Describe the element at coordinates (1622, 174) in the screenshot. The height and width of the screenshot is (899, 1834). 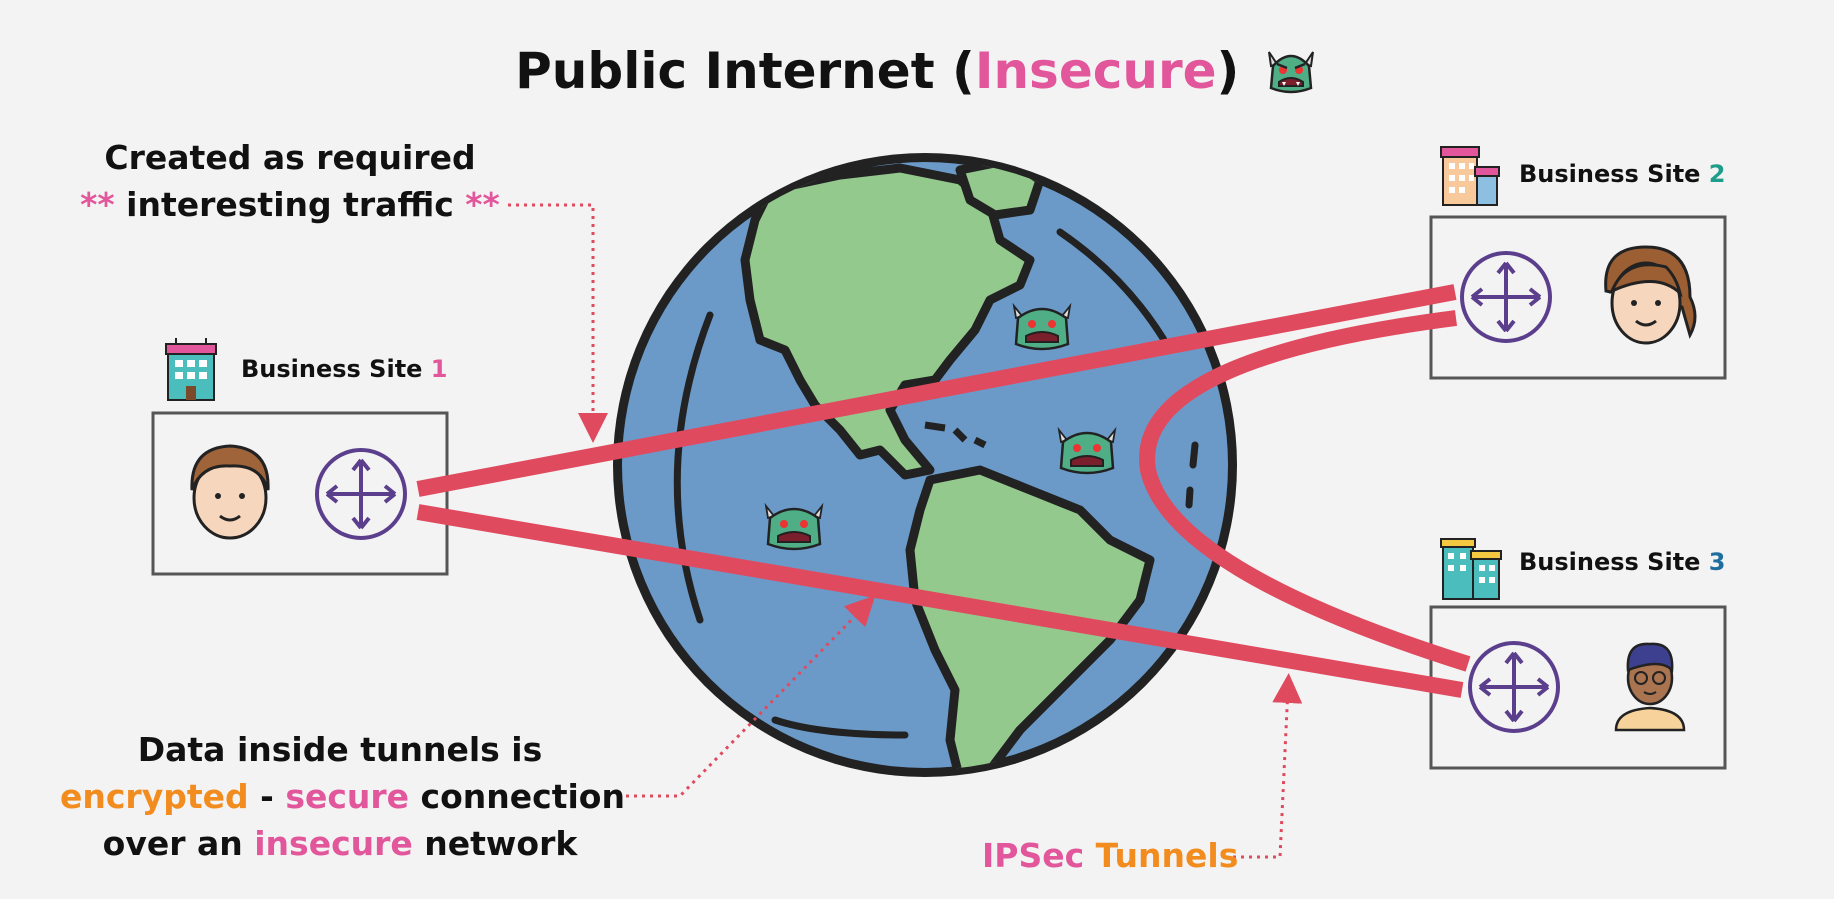
I see `site-2-label: Business Site 2` at that location.